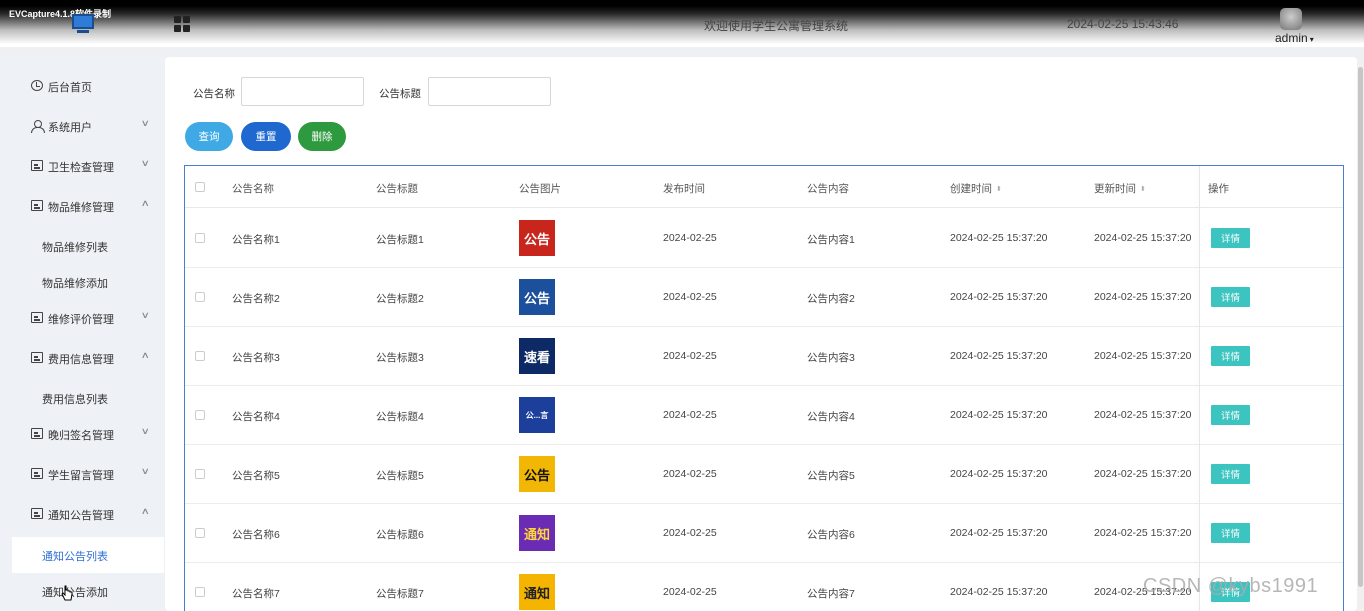 Image resolution: width=1364 pixels, height=611 pixels. I want to click on scrollbar, so click(1360, 334).